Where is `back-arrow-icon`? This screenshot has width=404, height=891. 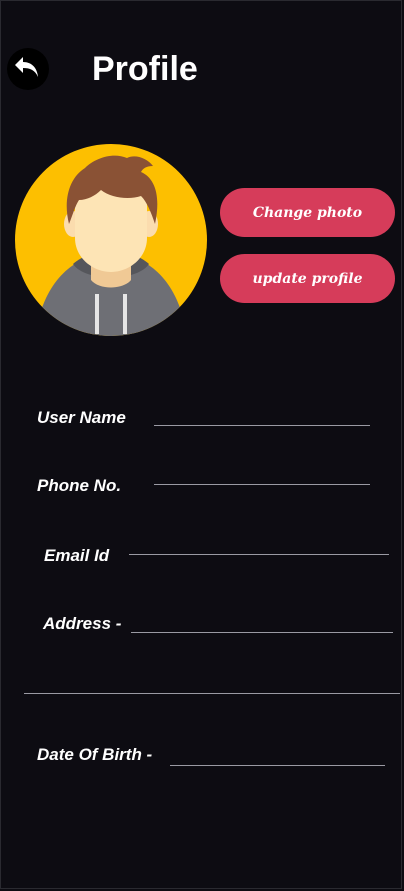 back-arrow-icon is located at coordinates (28, 69).